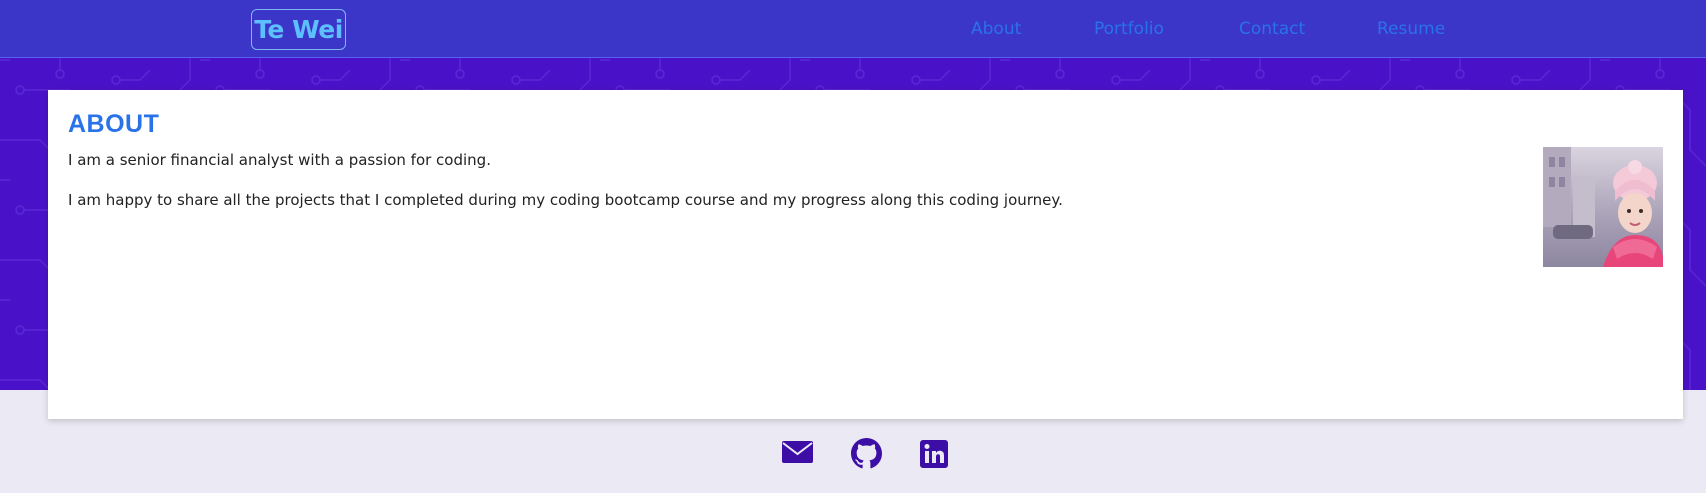  I want to click on github-icon, so click(866, 455).